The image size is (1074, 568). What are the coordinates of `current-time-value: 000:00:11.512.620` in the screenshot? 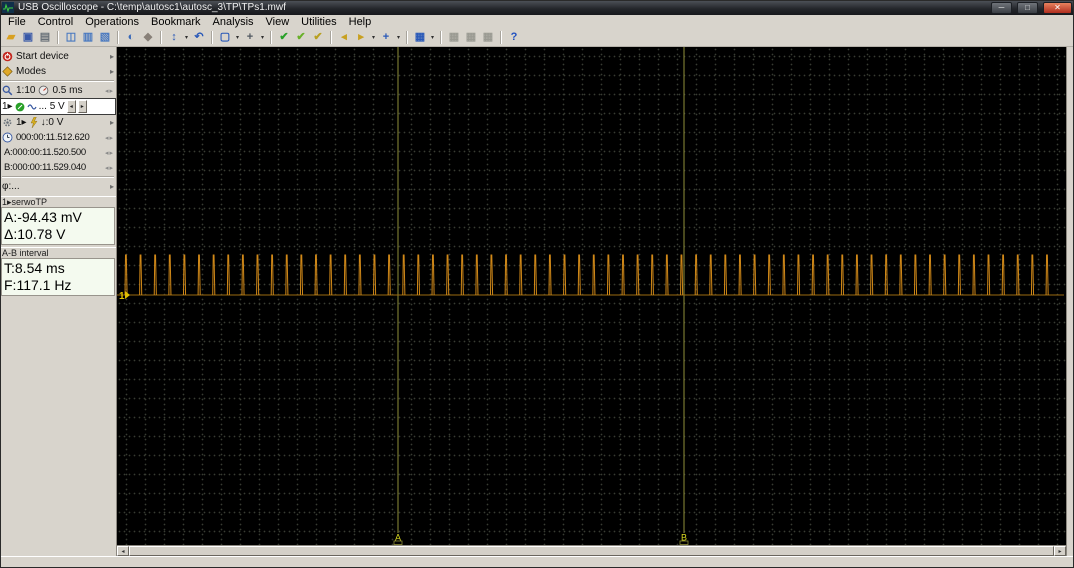 It's located at (53, 137).